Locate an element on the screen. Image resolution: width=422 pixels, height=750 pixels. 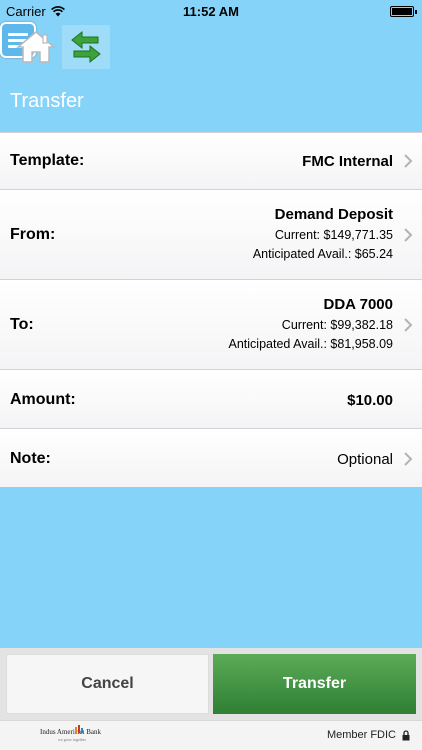
amount-value: $10.00 is located at coordinates (370, 400).